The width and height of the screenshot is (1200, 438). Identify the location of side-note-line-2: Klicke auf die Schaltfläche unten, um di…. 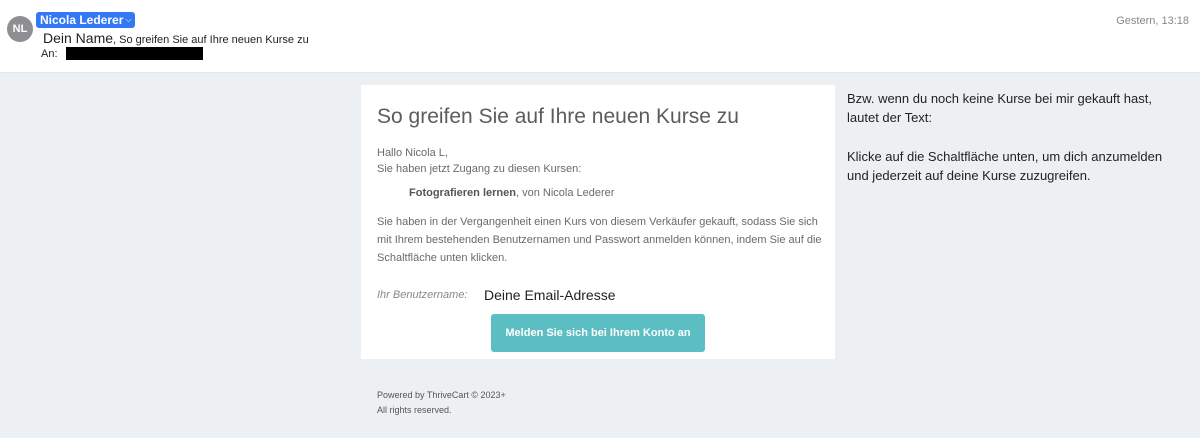
(1005, 166).